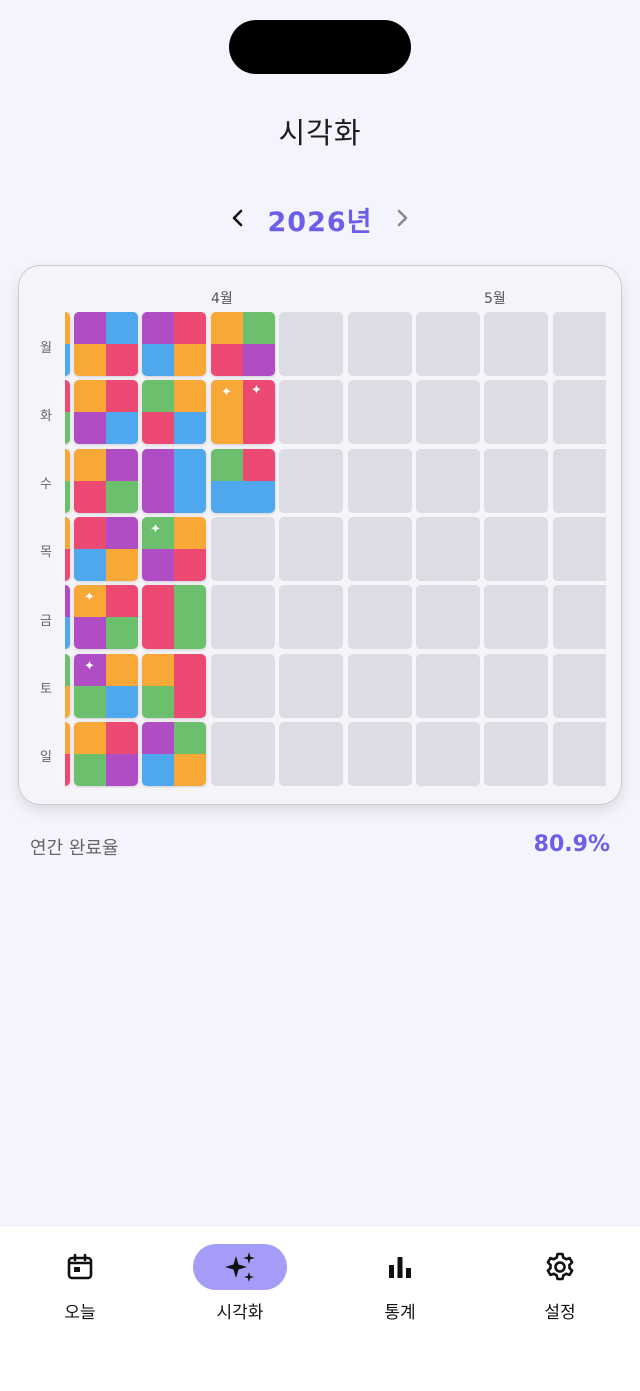 This screenshot has height=1391, width=640. What do you see at coordinates (80, 1289) in the screenshot?
I see `tab-today: 오늘` at bounding box center [80, 1289].